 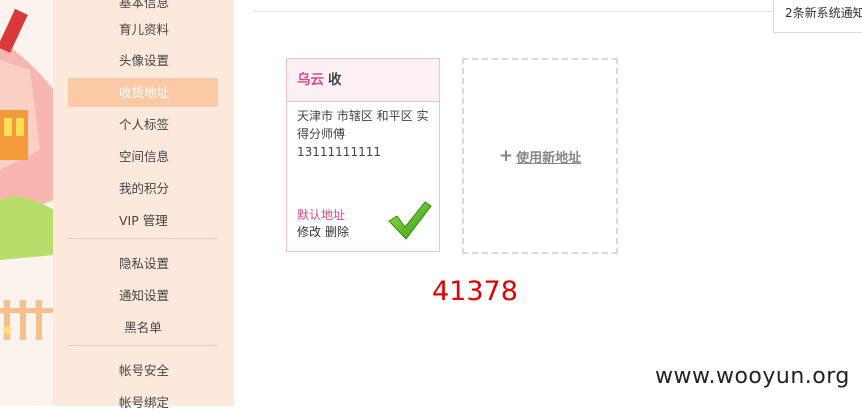 I want to click on checkmark-icon, so click(x=410, y=222).